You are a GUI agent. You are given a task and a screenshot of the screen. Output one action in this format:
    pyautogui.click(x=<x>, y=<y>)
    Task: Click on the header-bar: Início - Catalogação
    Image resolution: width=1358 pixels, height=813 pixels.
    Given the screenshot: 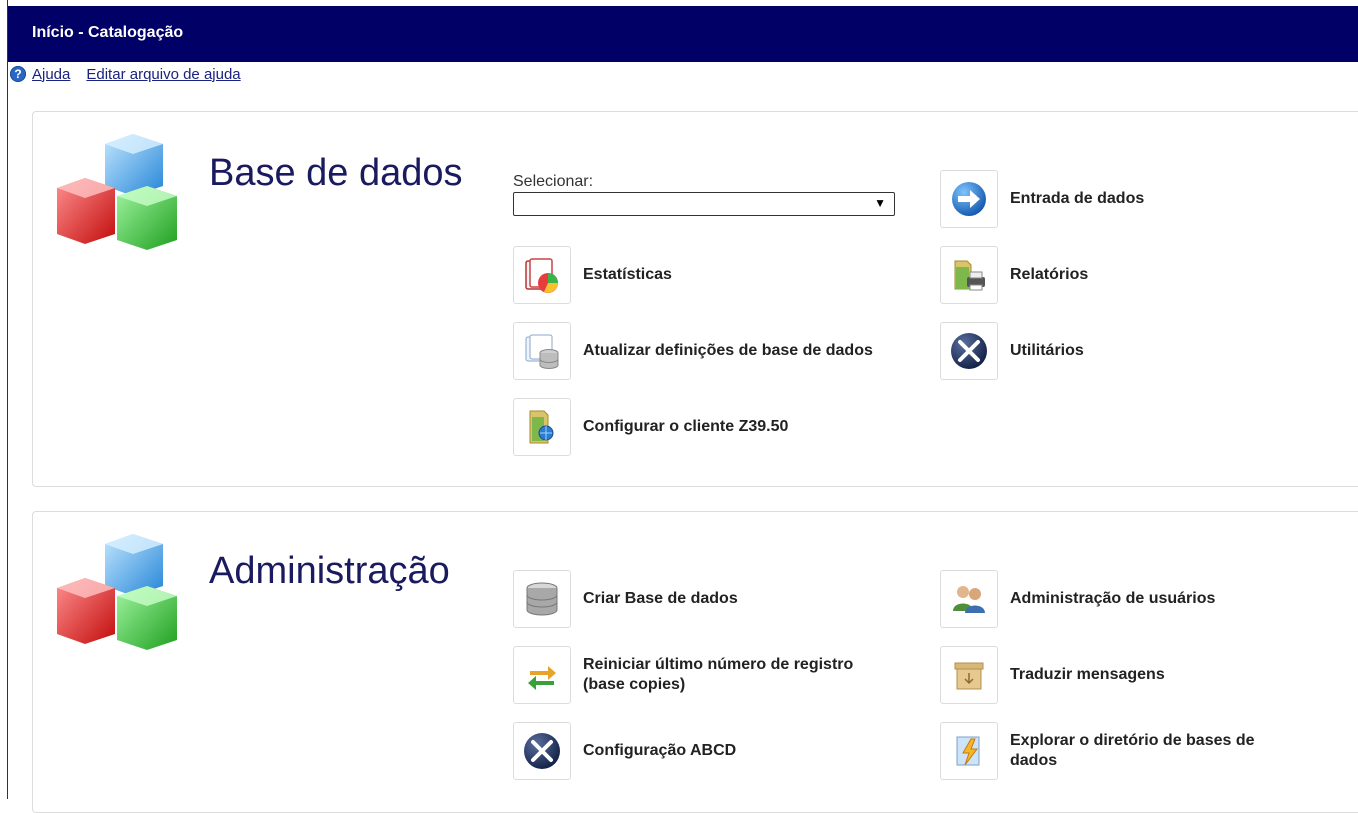 What is the action you would take?
    pyautogui.click(x=683, y=34)
    